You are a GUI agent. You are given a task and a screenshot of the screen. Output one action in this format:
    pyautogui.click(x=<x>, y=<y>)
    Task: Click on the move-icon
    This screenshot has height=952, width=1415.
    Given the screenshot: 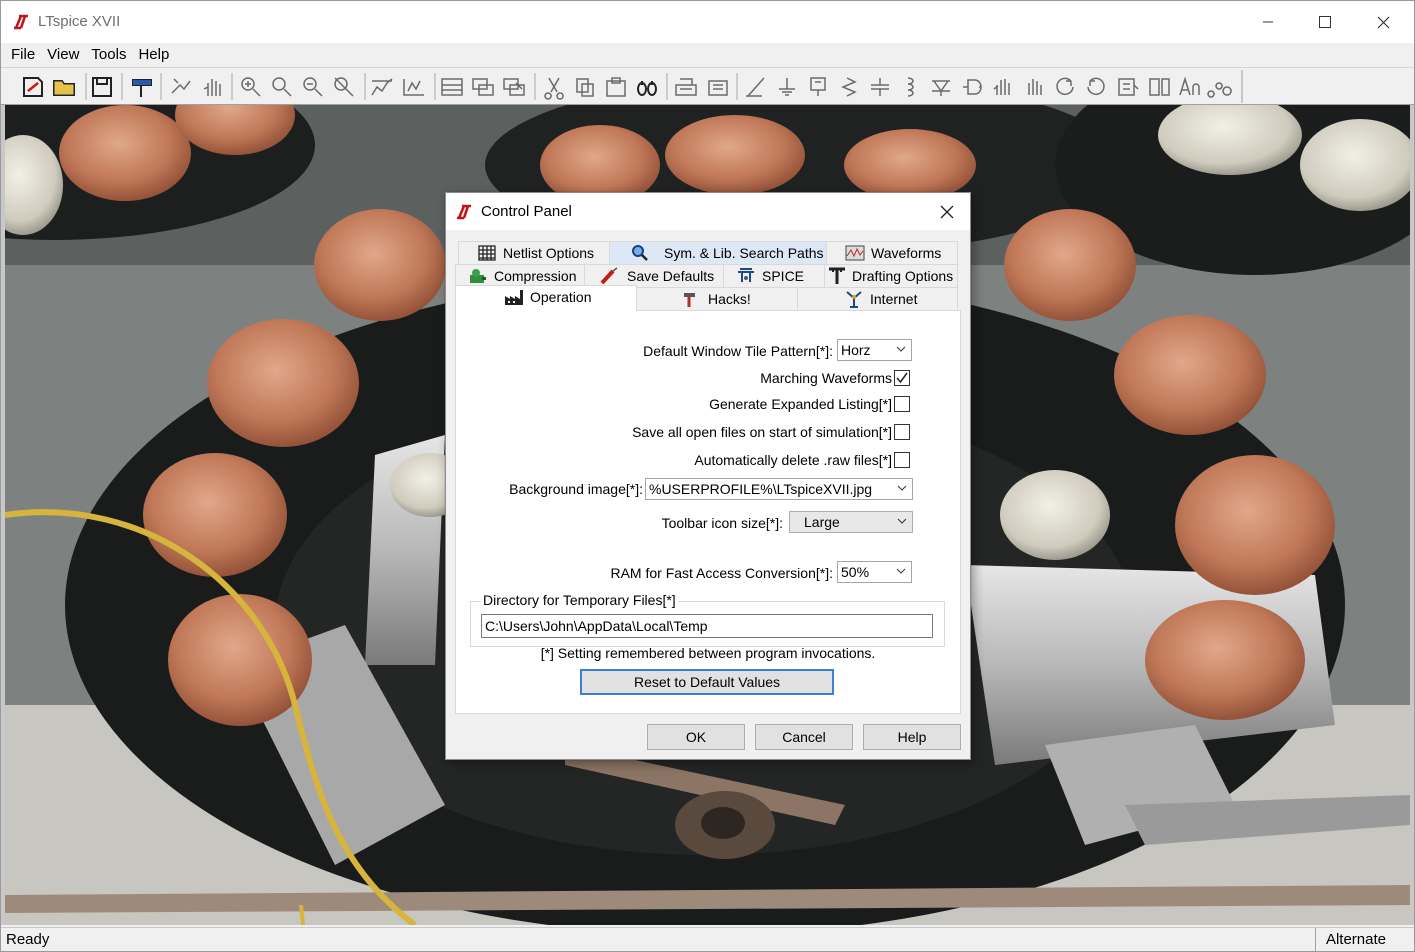 What is the action you would take?
    pyautogui.click(x=1001, y=87)
    